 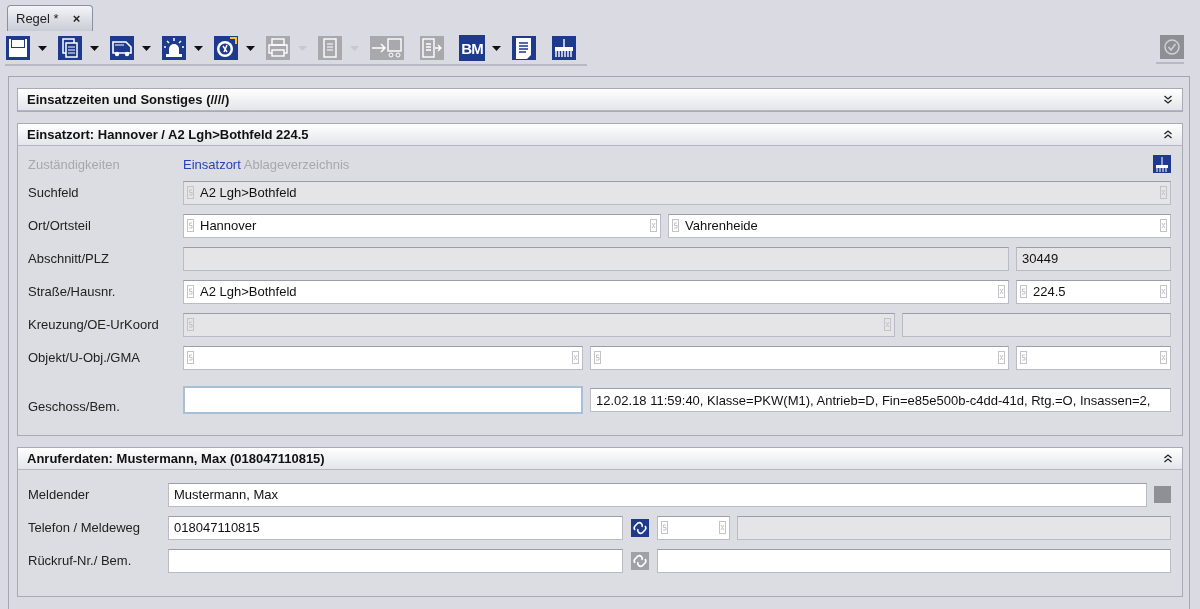 What do you see at coordinates (54, 192) in the screenshot?
I see `field-label: Suchfeld` at bounding box center [54, 192].